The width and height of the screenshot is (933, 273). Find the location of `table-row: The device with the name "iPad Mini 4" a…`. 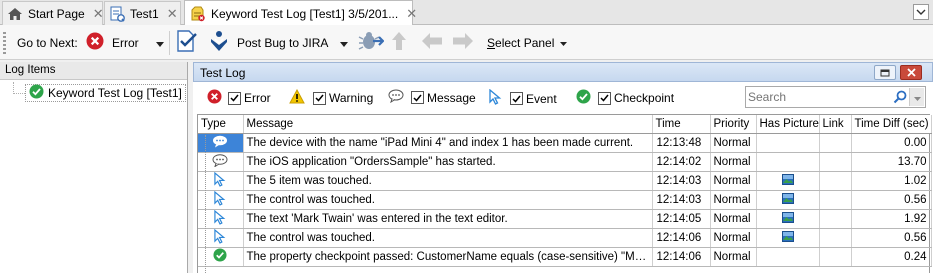

table-row: The device with the name "iPad Mini 4" a… is located at coordinates (565, 143).